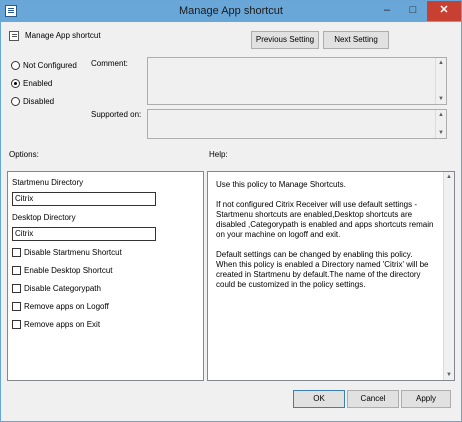 The image size is (462, 422). What do you see at coordinates (24, 154) in the screenshot?
I see `options-label: Options:` at bounding box center [24, 154].